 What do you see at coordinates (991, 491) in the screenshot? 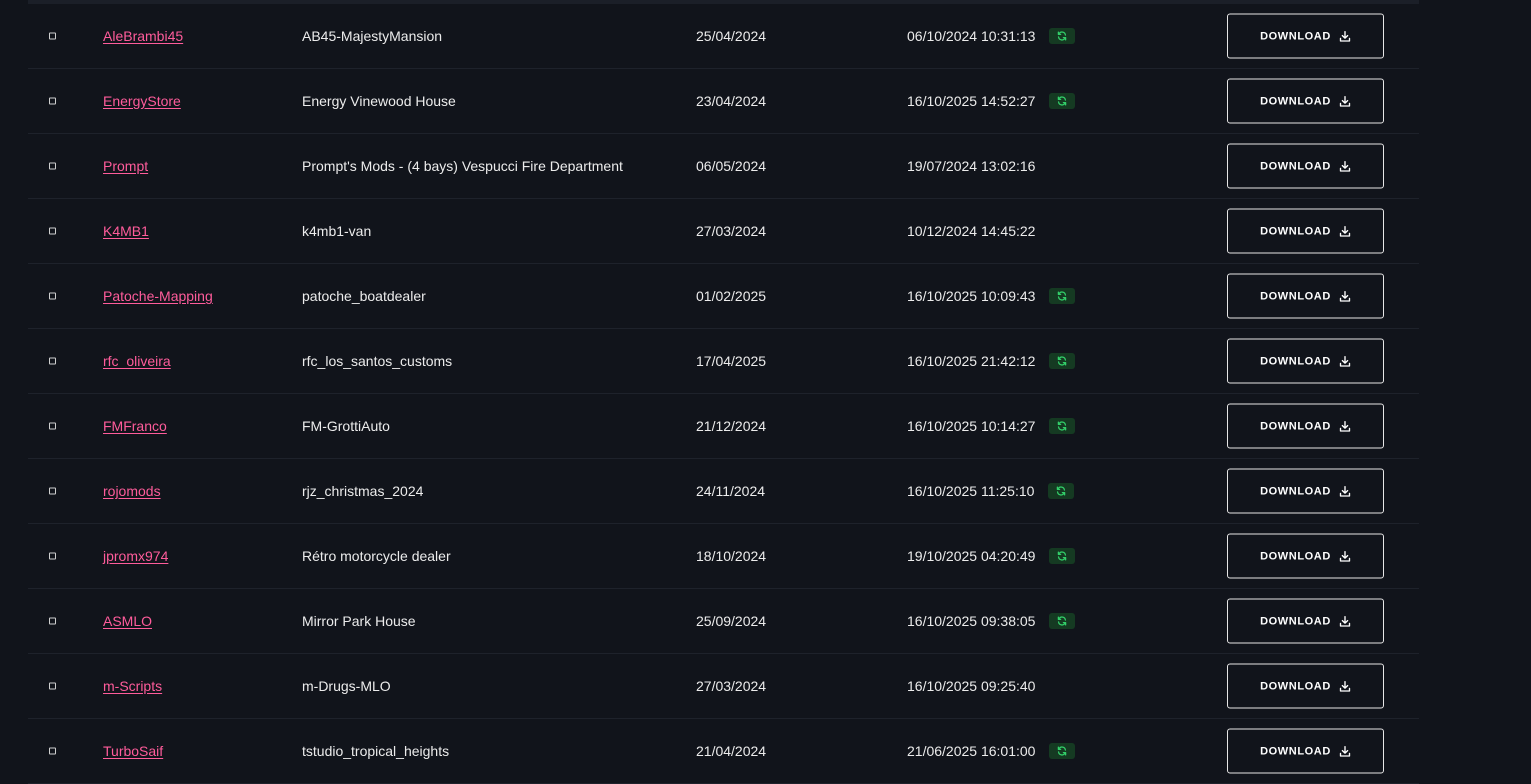
I see `updated-cell: 16/10/2025 11:25:10` at bounding box center [991, 491].